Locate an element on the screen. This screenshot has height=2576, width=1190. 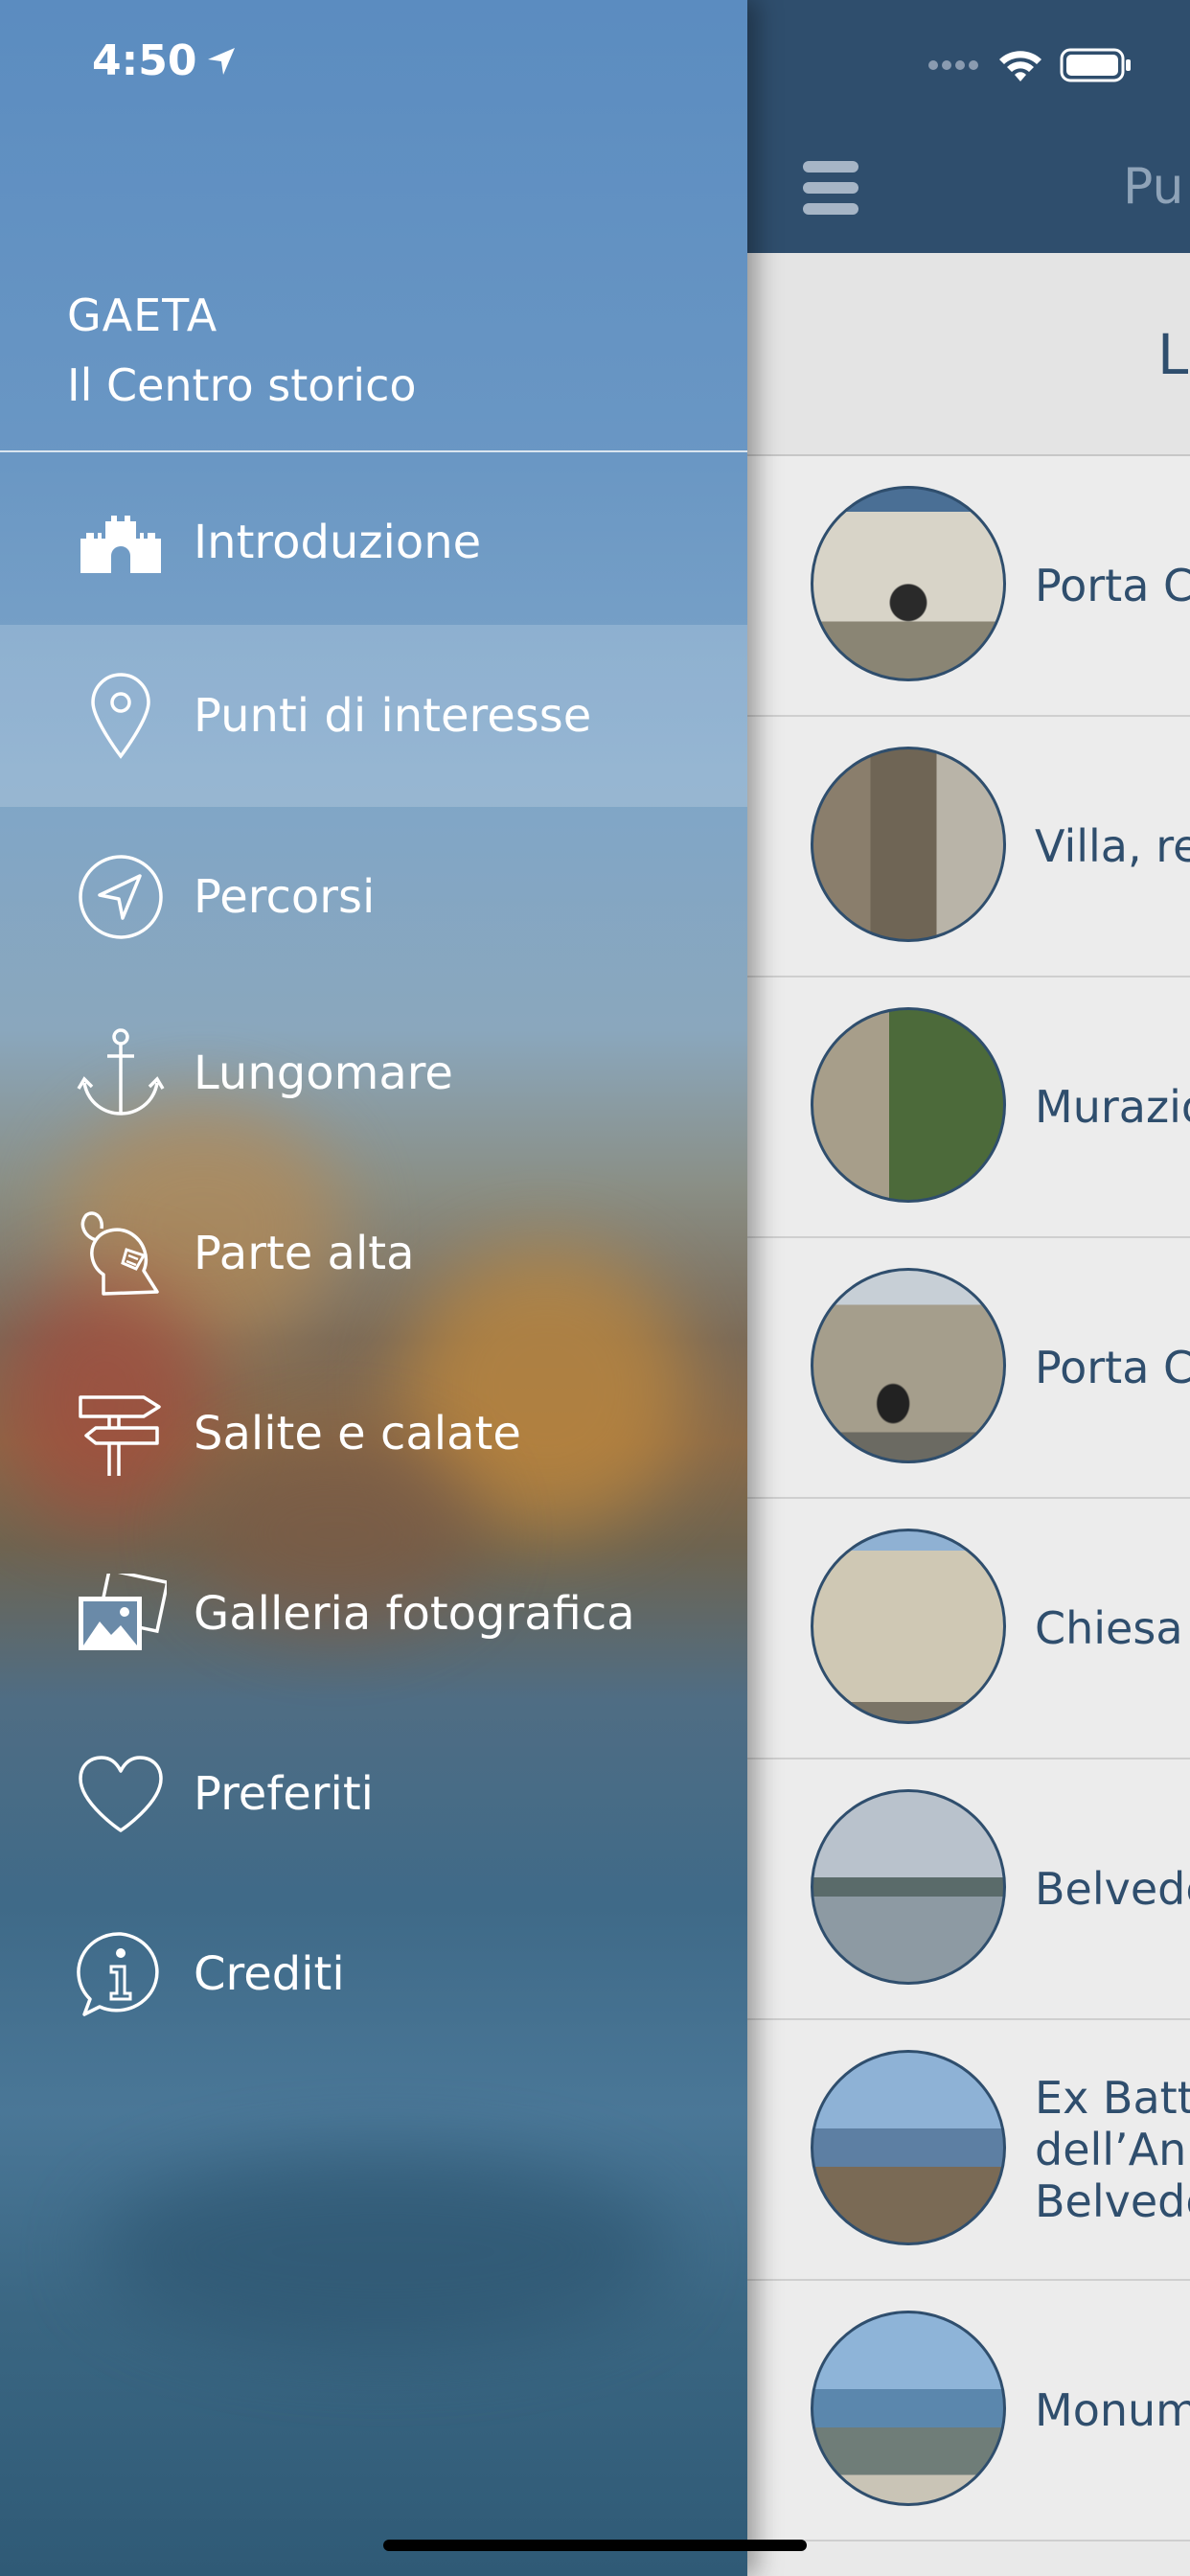
status-indicators is located at coordinates (1030, 65).